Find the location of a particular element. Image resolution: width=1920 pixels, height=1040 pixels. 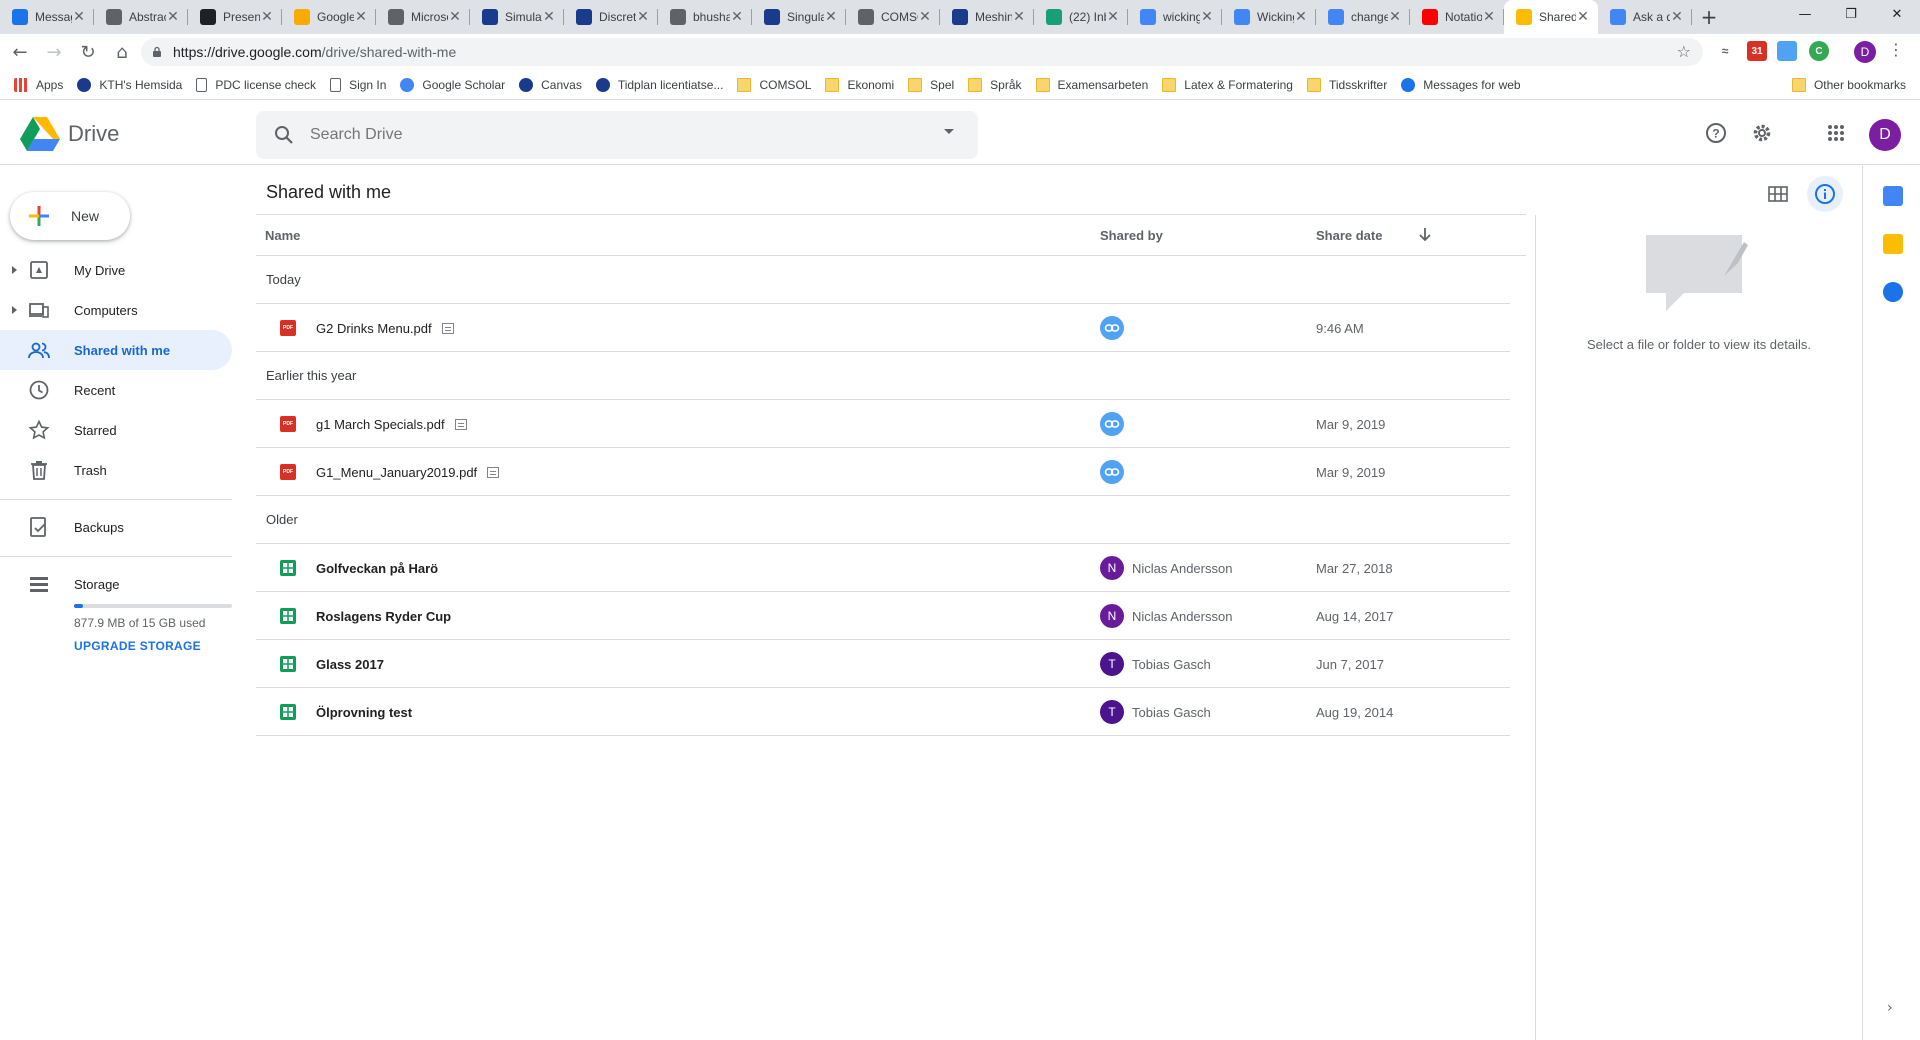

drive-logo-icon is located at coordinates (40, 134).